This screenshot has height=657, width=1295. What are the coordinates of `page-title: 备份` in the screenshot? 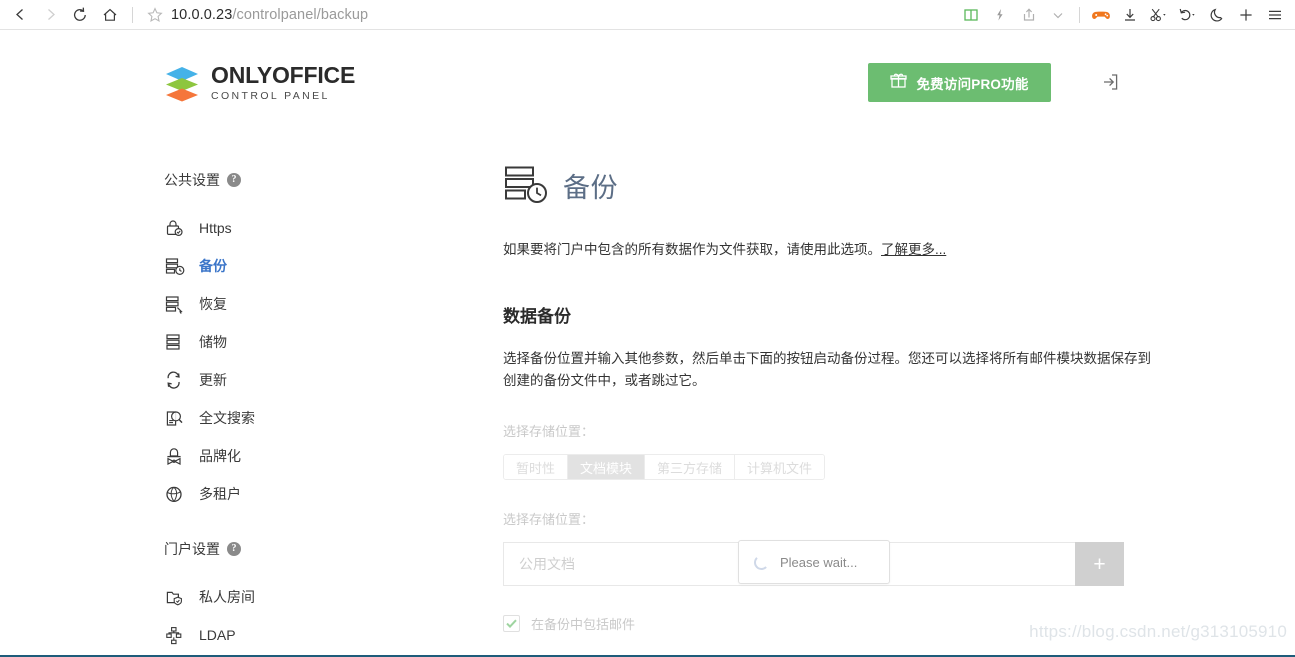 It's located at (590, 187).